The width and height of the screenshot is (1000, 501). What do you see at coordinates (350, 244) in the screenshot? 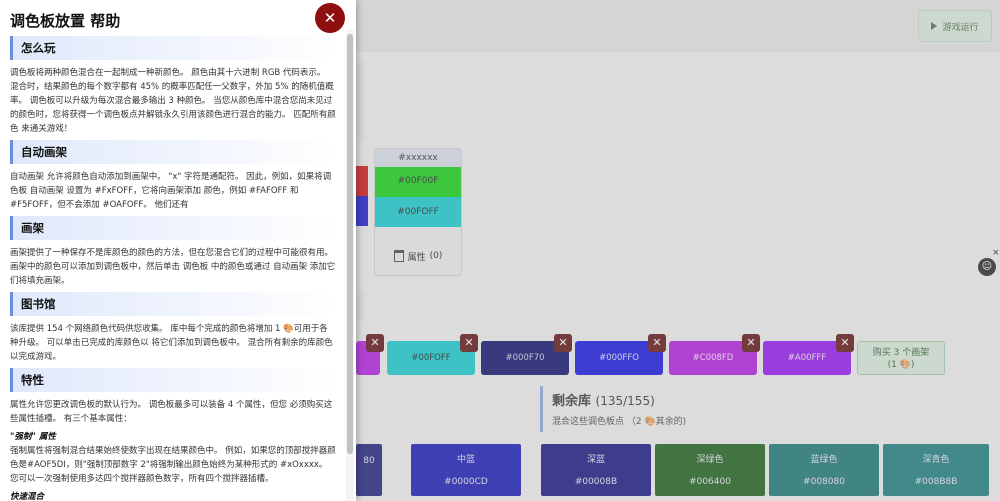
I see `help-scrollbar-thumb` at bounding box center [350, 244].